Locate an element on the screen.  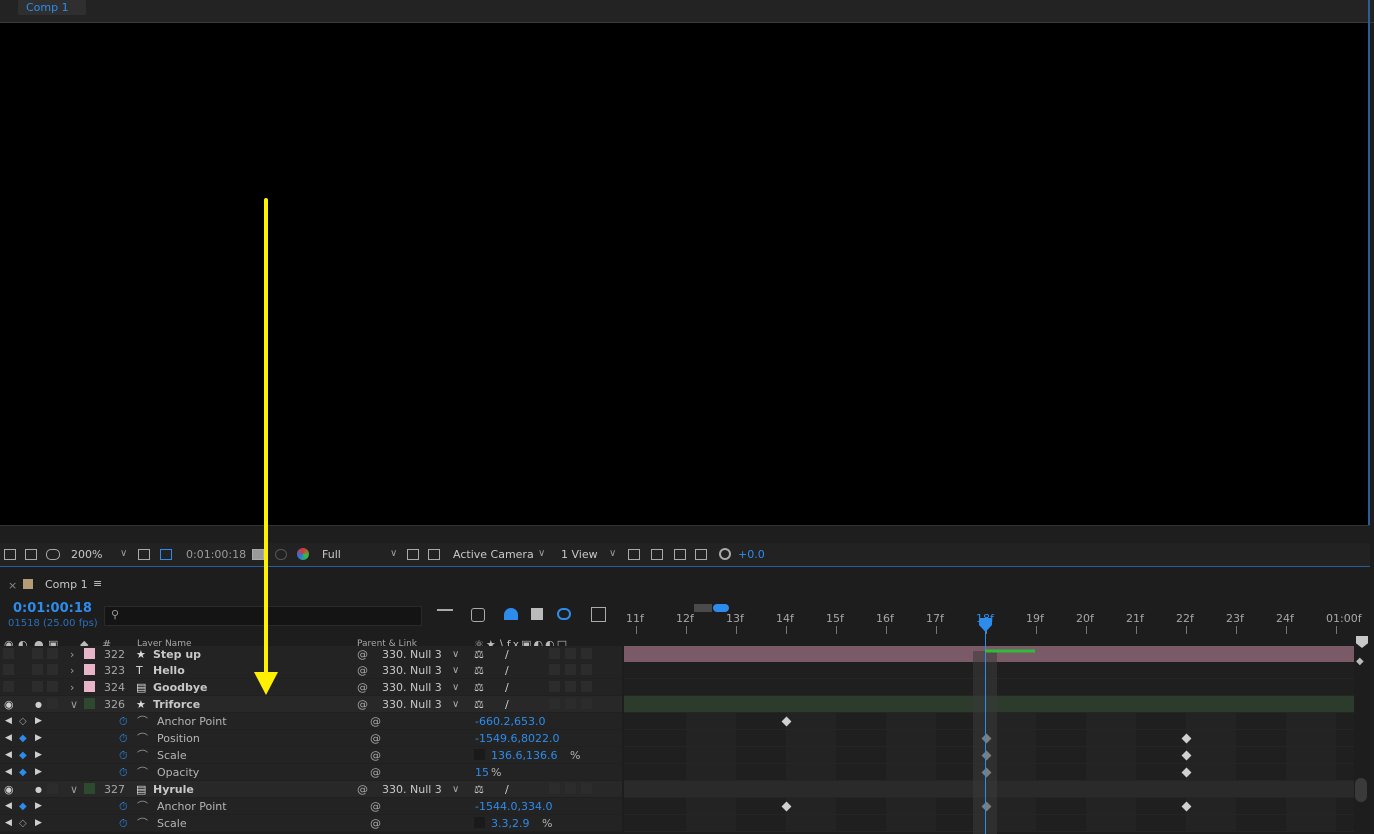
annotation-arrow is located at coordinates (266, 446).